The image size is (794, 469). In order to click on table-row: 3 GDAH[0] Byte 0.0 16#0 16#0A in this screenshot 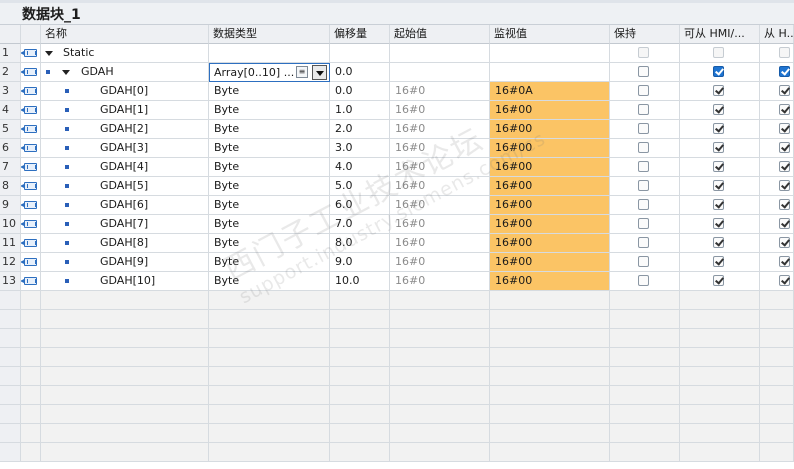, I will do `click(397, 91)`.